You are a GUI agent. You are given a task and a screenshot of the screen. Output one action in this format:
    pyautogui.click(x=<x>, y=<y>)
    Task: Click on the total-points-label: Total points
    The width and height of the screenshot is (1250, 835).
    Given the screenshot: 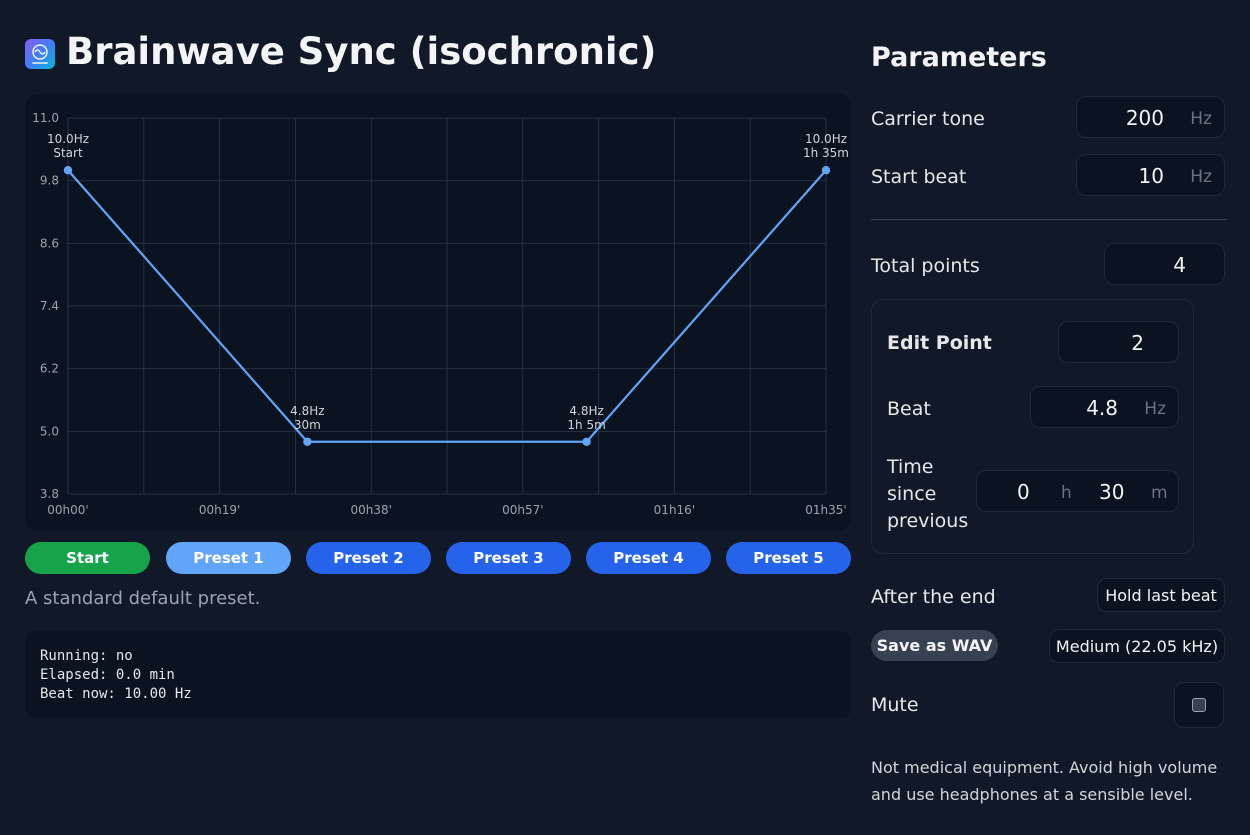 What is the action you would take?
    pyautogui.click(x=925, y=266)
    